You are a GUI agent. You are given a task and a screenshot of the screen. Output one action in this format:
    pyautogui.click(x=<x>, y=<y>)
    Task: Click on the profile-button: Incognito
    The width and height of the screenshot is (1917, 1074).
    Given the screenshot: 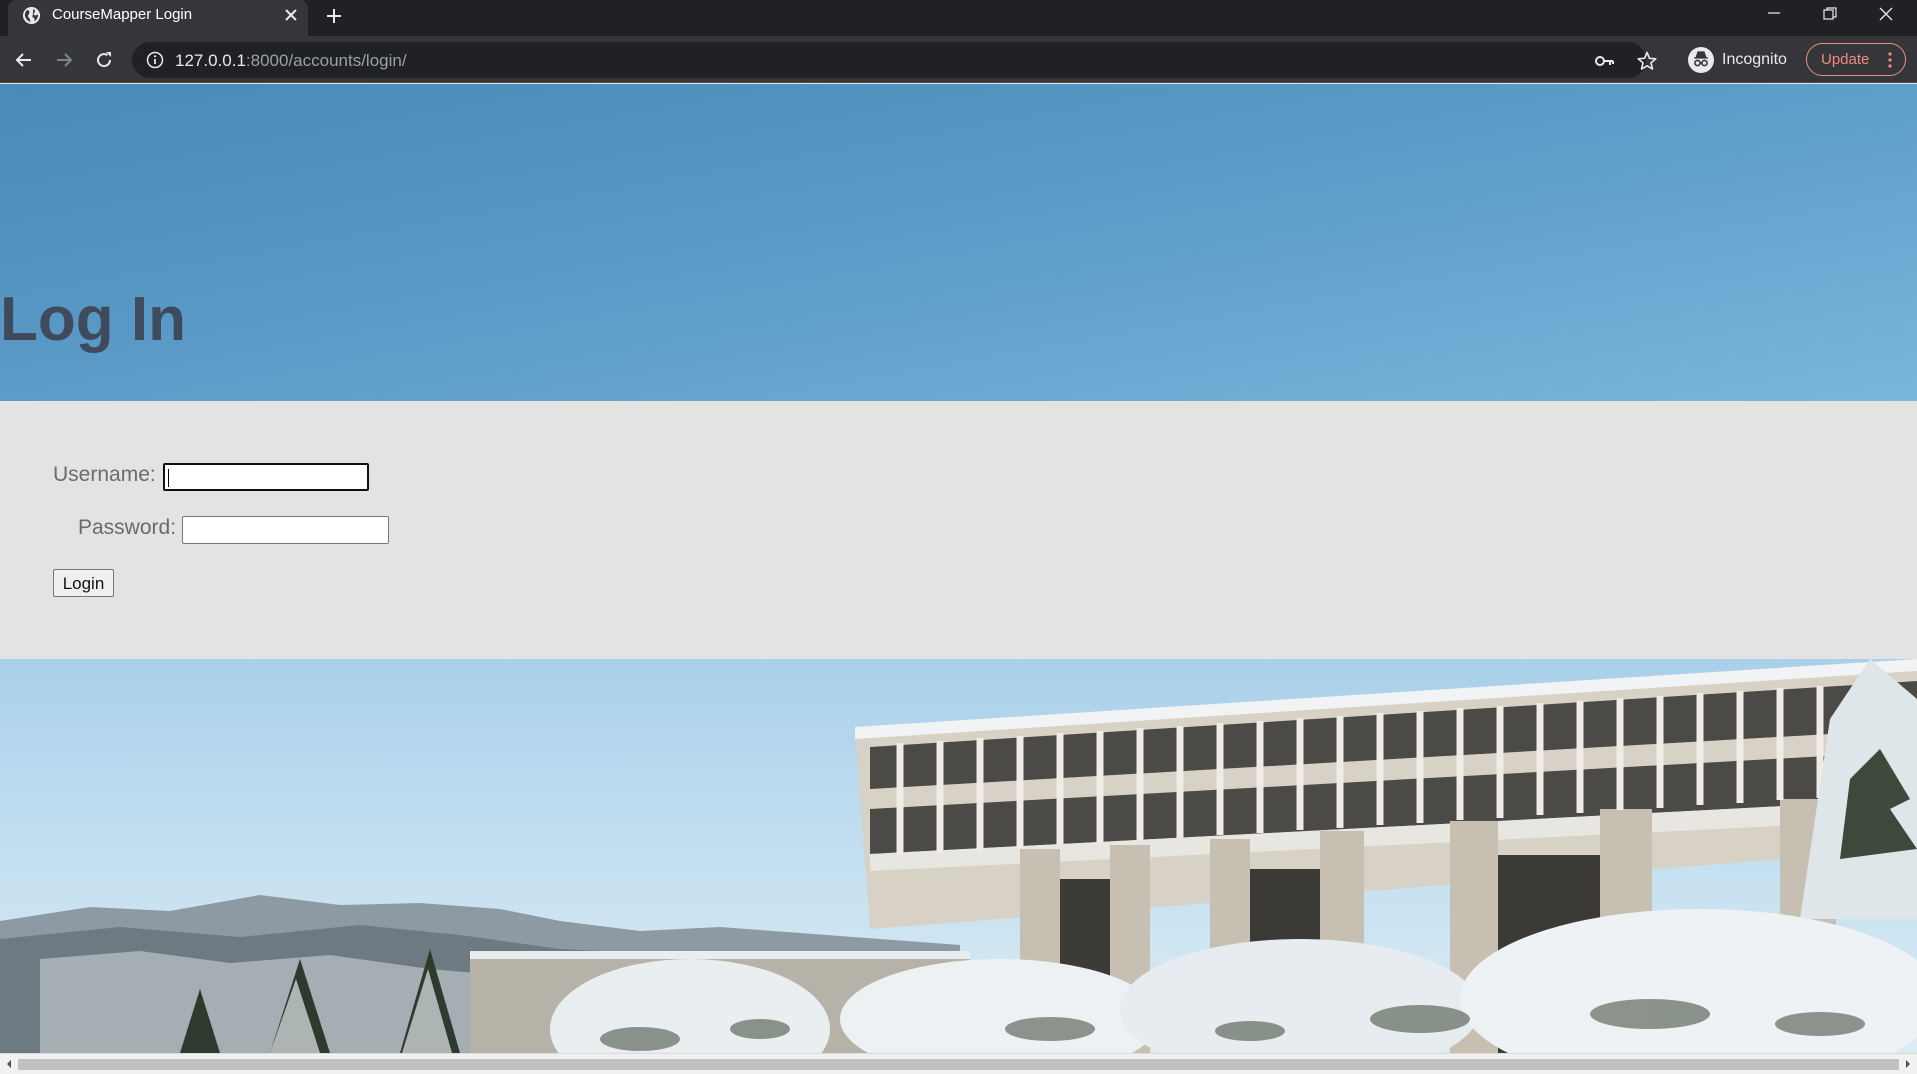 What is the action you would take?
    pyautogui.click(x=1739, y=60)
    